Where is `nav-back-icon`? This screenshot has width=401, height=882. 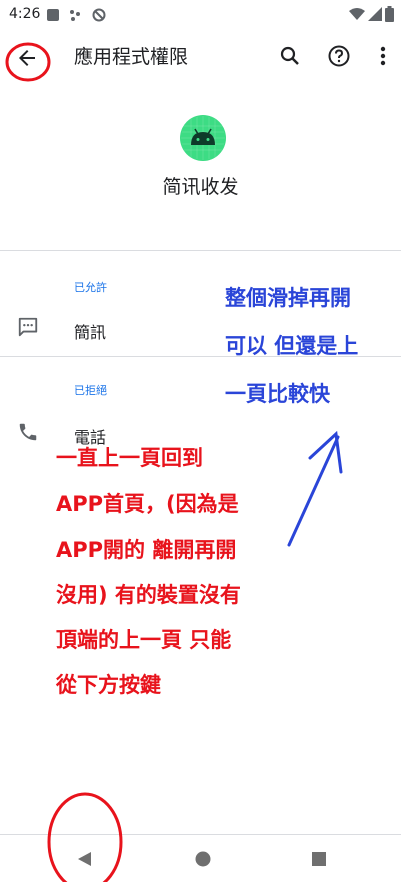
nav-back-icon is located at coordinates (84, 859).